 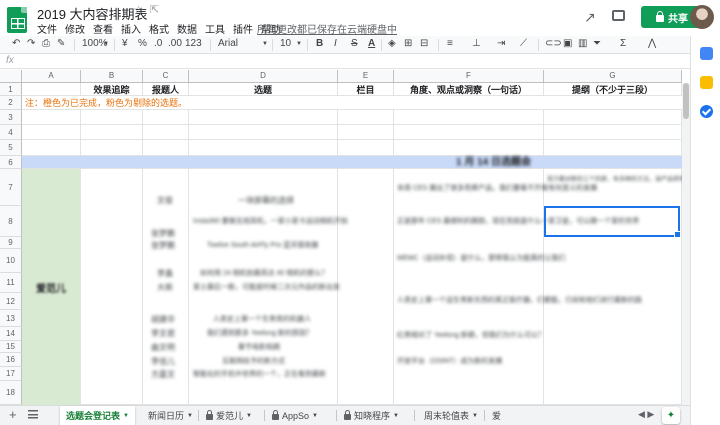 I want to click on more-formats-button: 123, so click(x=193, y=43).